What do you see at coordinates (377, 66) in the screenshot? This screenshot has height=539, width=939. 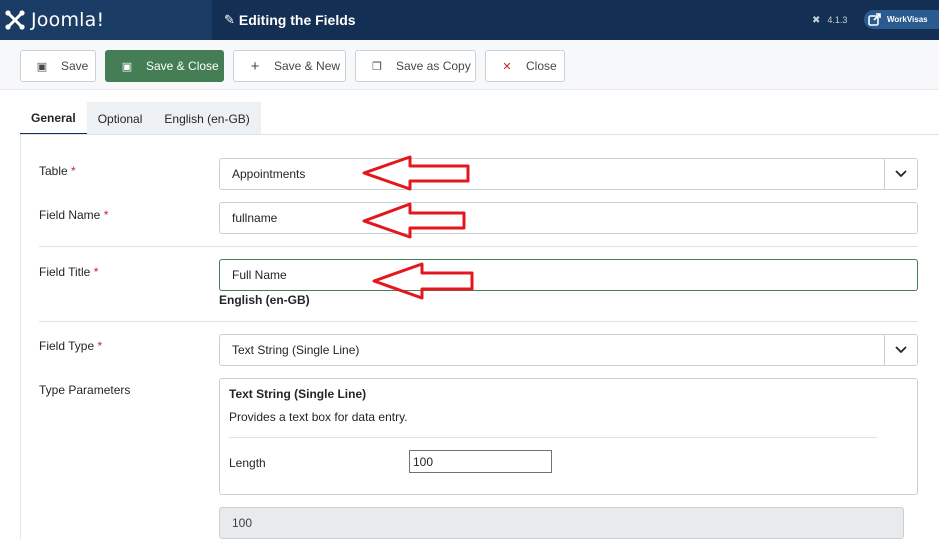 I see `copy-icon: ❐` at bounding box center [377, 66].